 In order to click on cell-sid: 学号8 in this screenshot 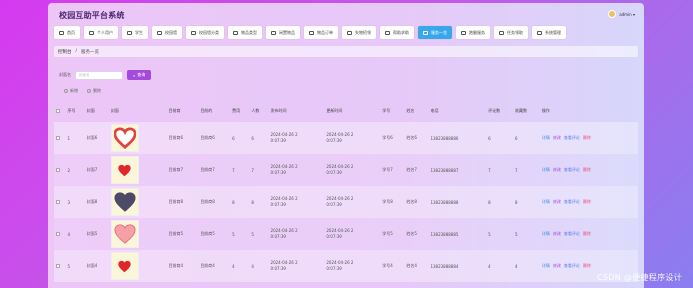, I will do `click(392, 202)`.